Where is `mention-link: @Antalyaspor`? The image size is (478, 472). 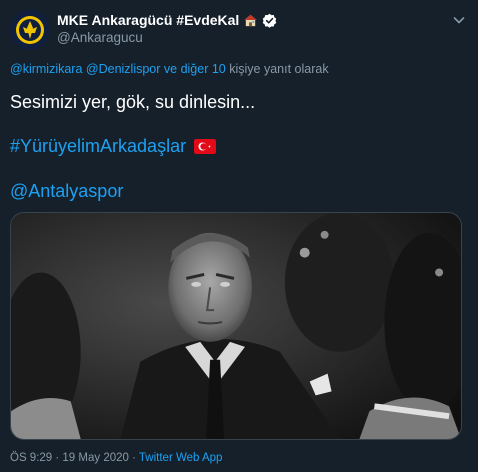
mention-link: @Antalyaspor is located at coordinates (66, 191).